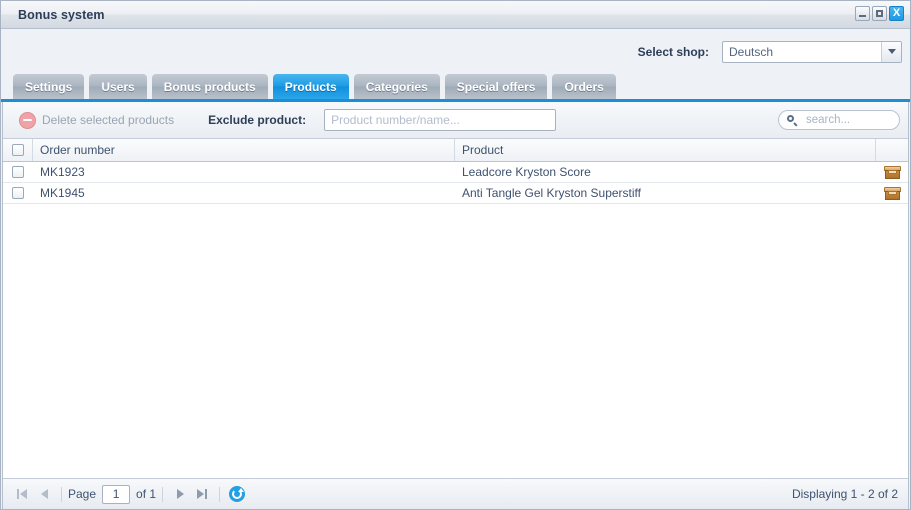 Image resolution: width=911 pixels, height=510 pixels. I want to click on select-all-header-cell, so click(18, 150).